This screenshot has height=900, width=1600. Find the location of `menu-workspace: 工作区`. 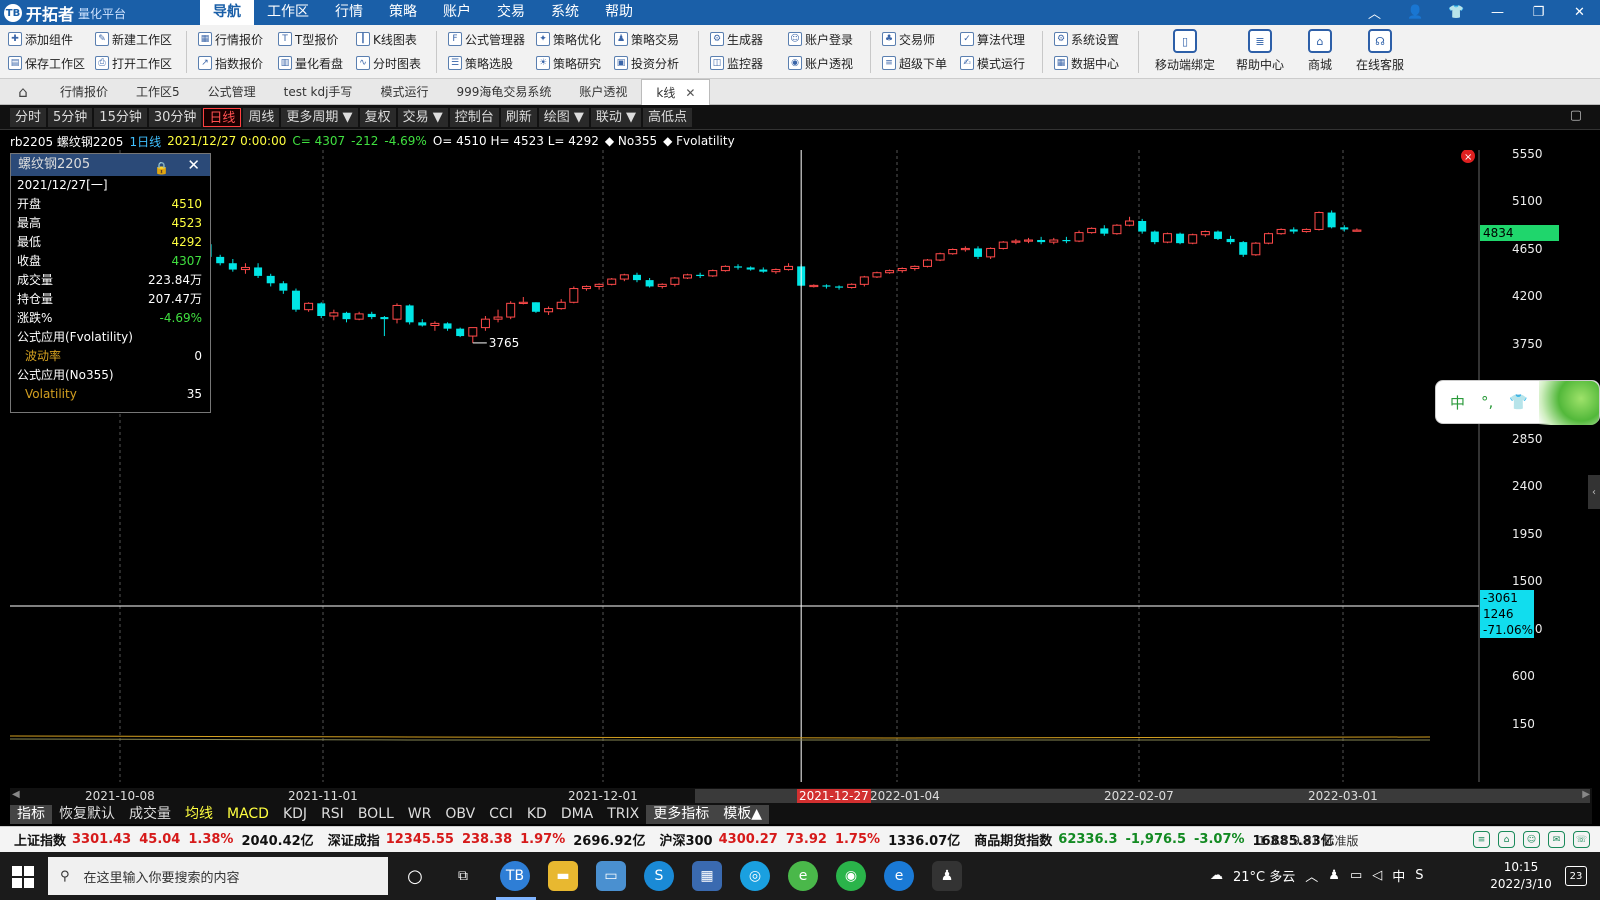

menu-workspace: 工作区 is located at coordinates (288, 12).